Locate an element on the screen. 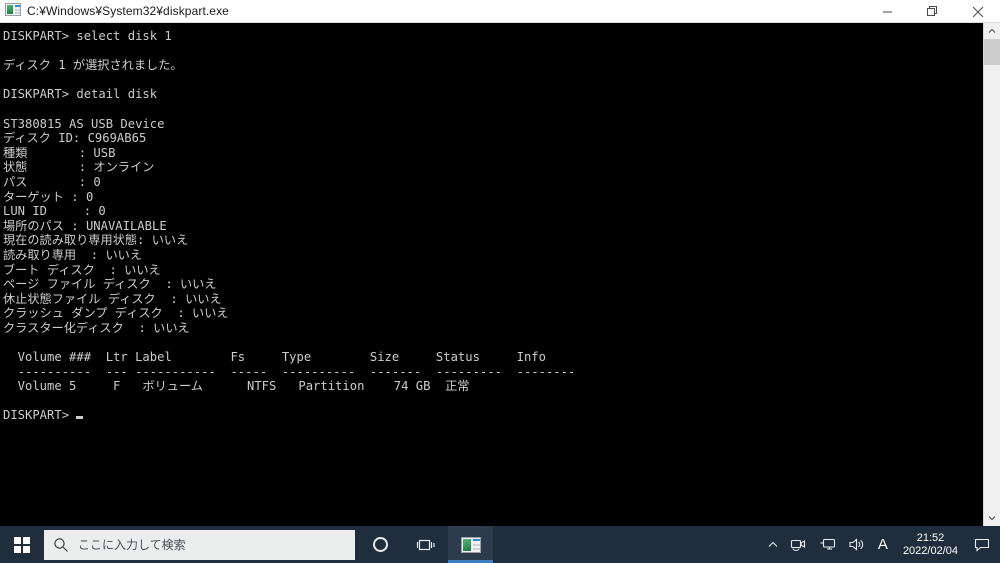  task-view-icon is located at coordinates (425, 544).